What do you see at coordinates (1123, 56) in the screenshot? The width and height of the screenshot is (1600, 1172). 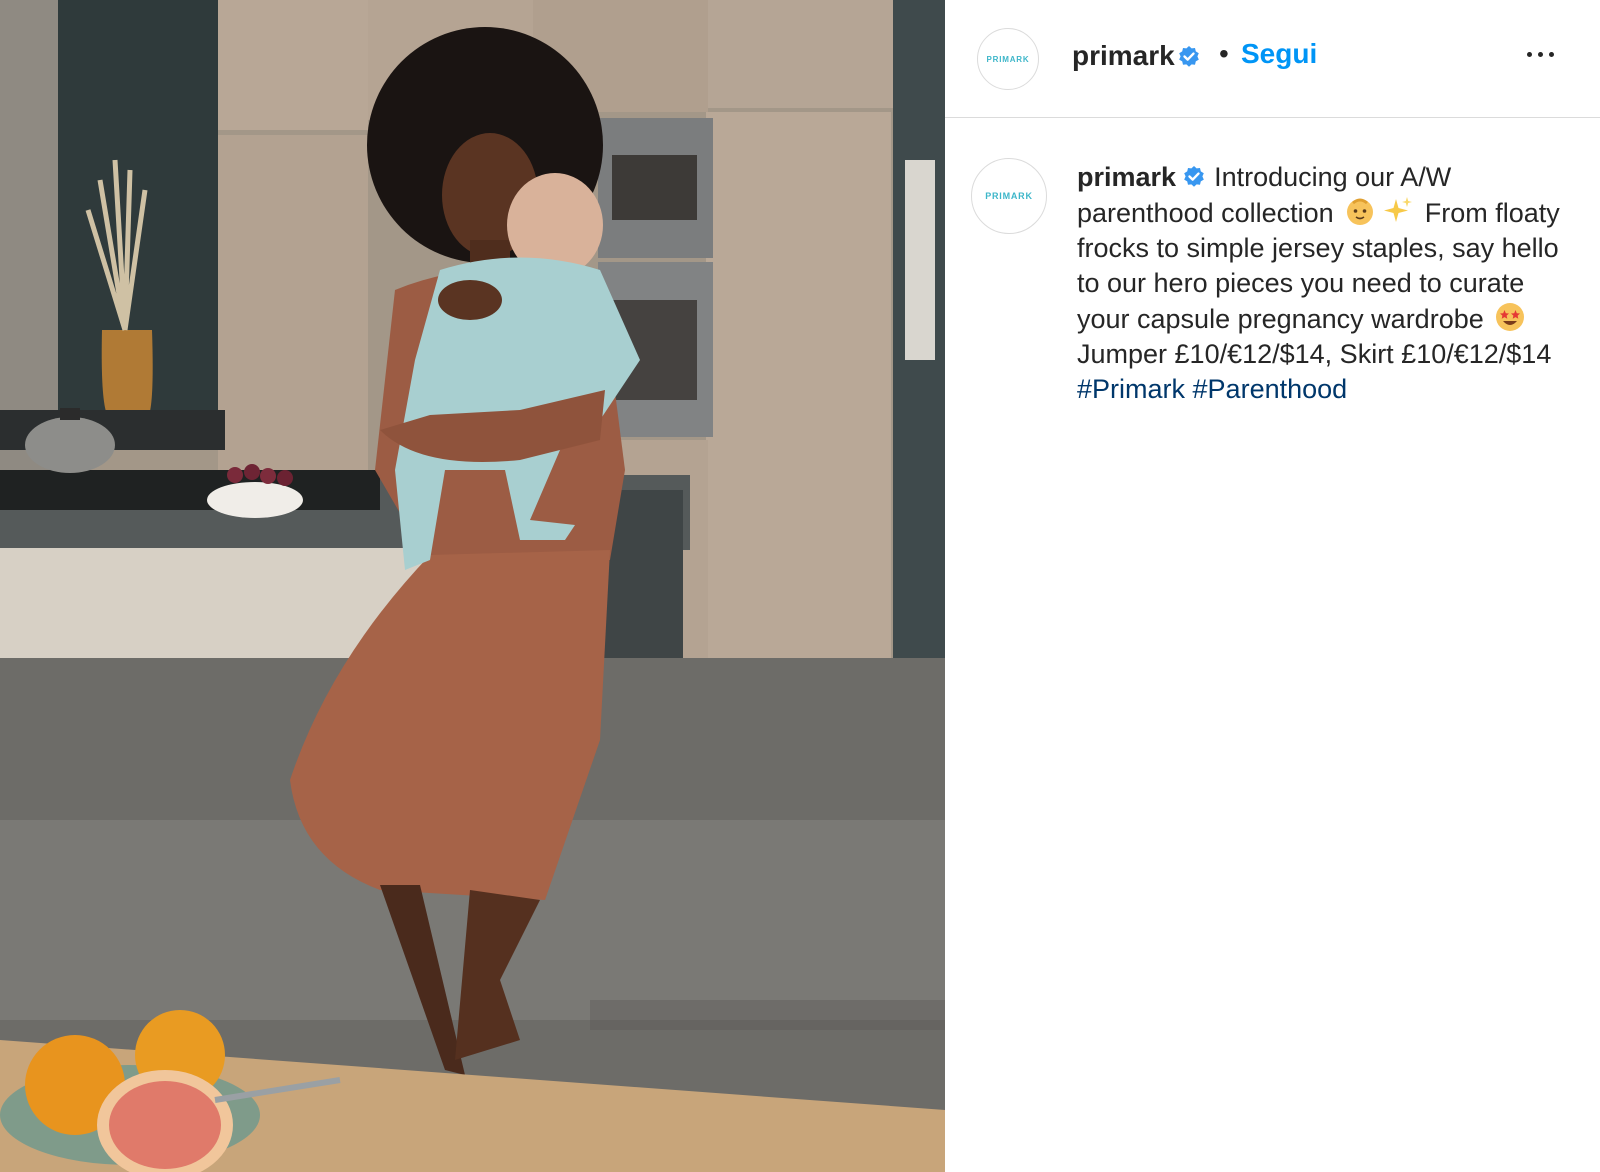 I see `header-username-link: primark` at bounding box center [1123, 56].